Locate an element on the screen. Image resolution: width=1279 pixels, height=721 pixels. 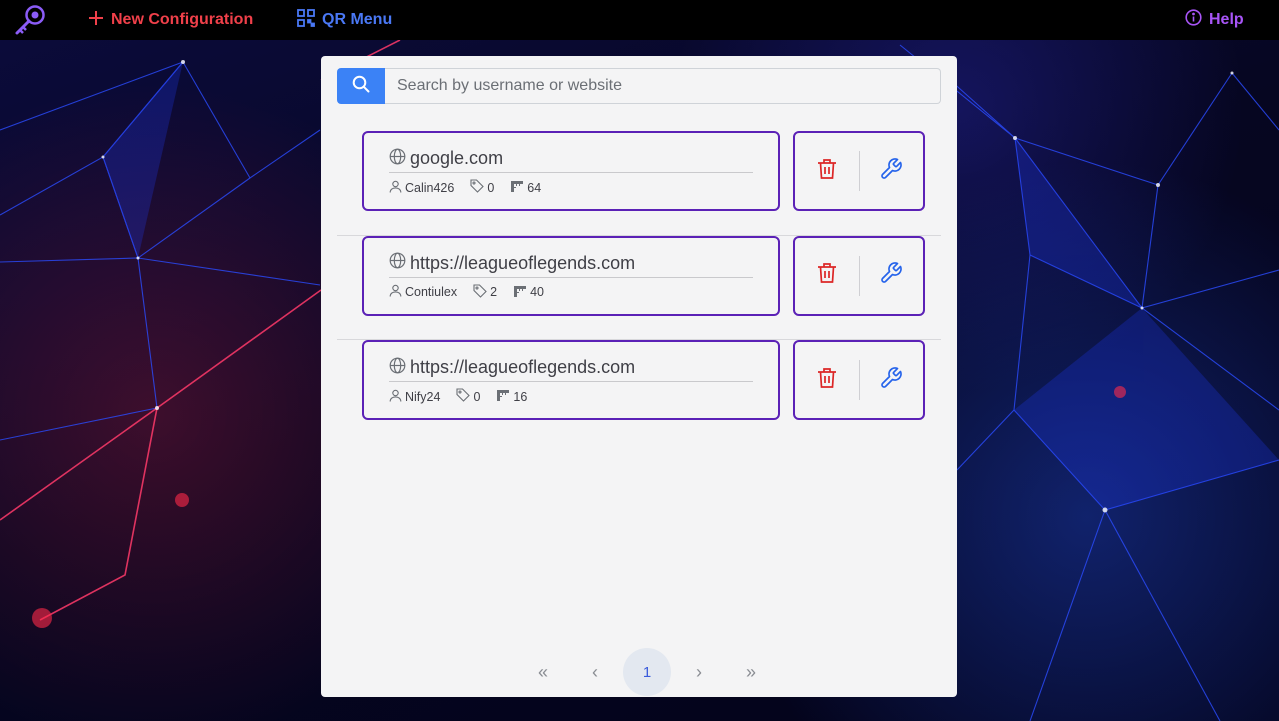
qr-menu-button: QR Menu is located at coordinates (344, 20).